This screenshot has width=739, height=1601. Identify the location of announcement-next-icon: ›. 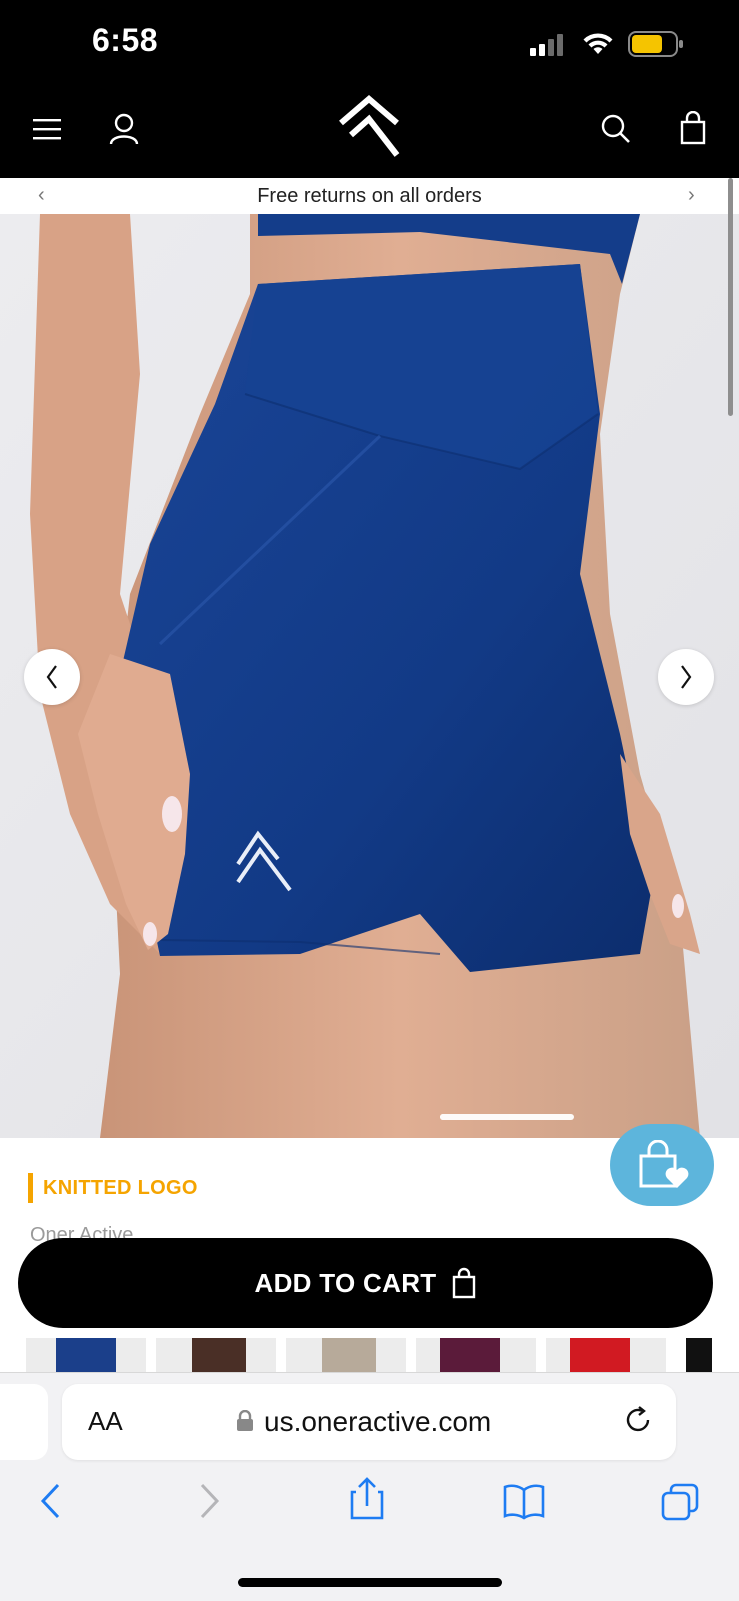
(691, 195).